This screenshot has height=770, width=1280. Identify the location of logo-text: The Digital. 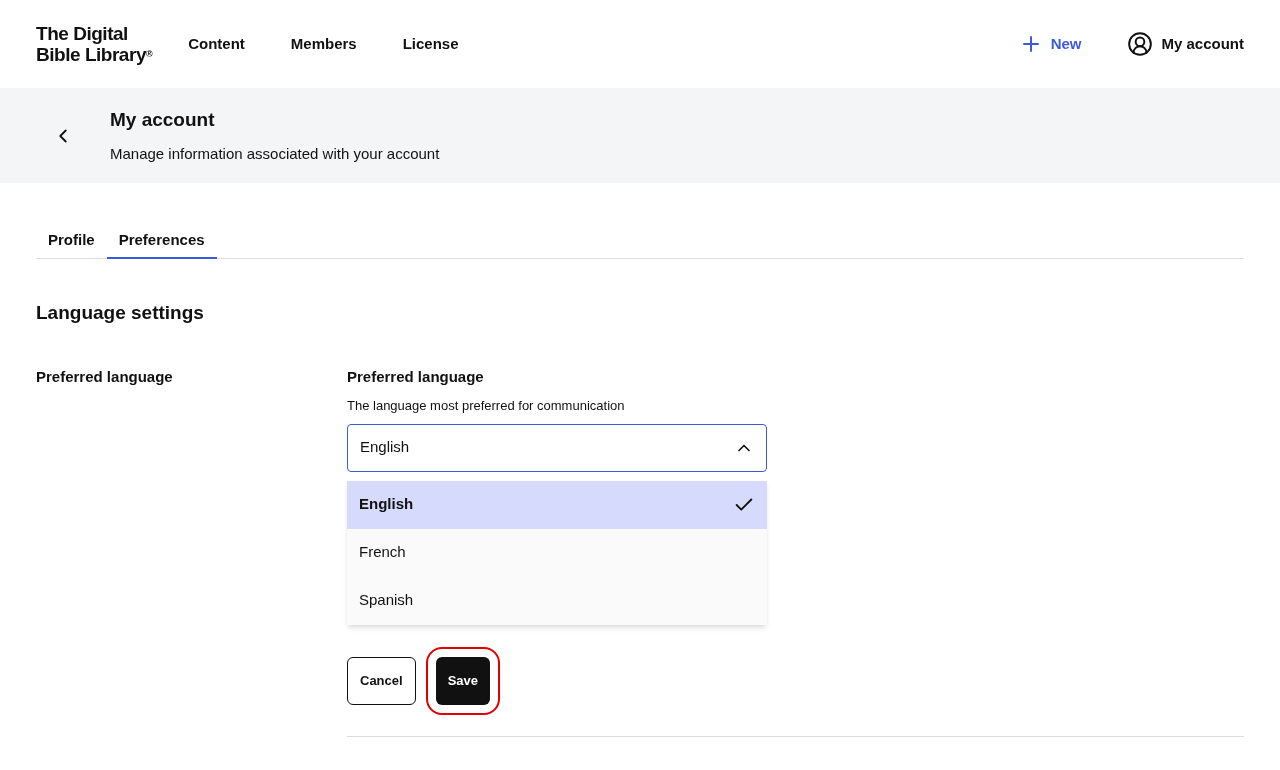
(82, 33).